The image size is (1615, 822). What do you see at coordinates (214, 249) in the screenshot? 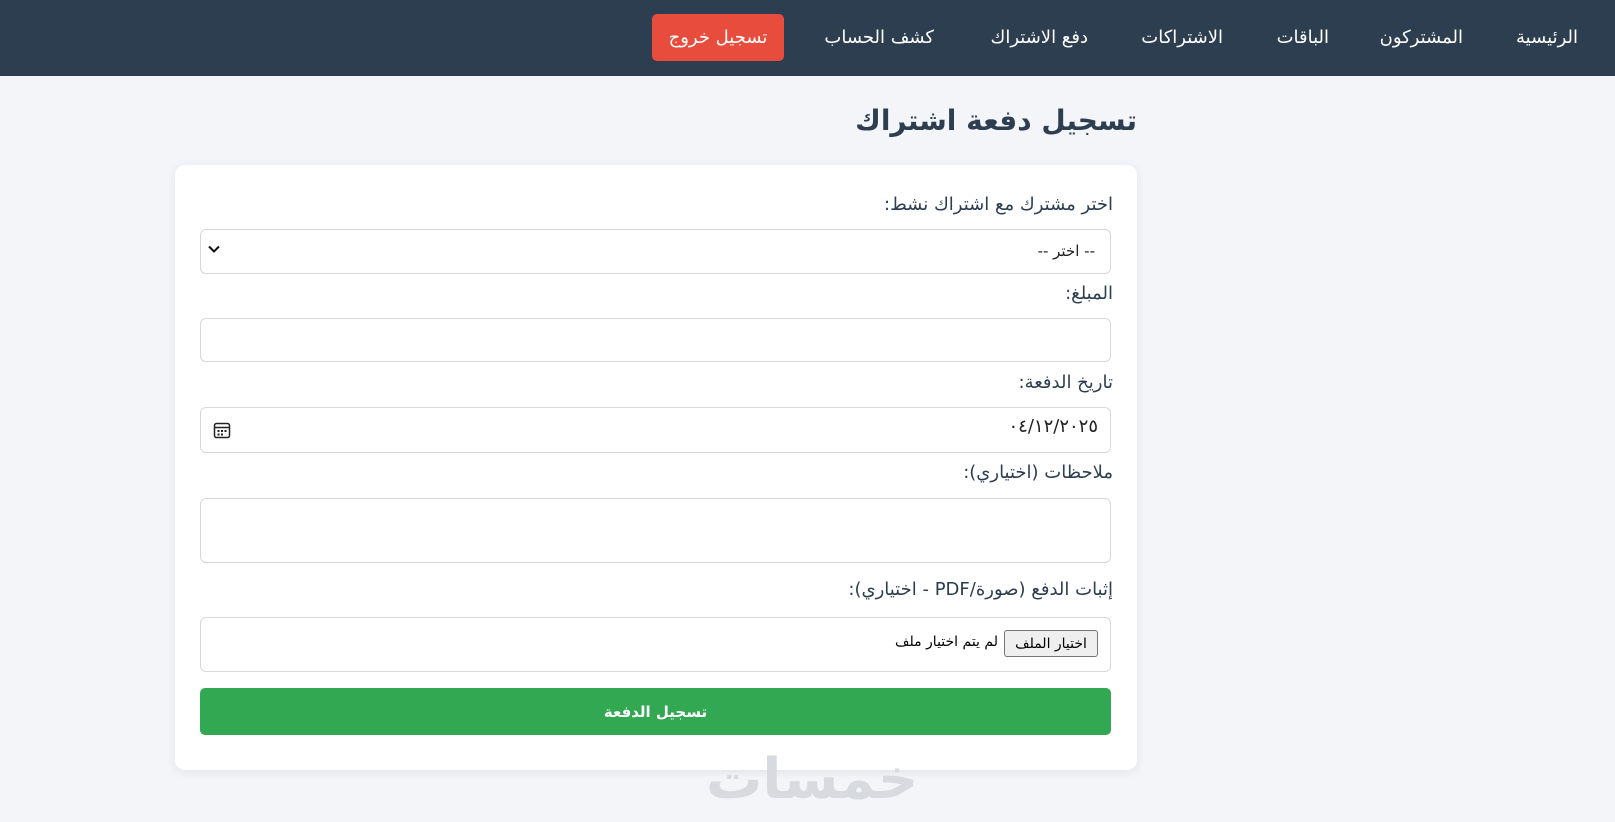
I see `chevron-down-icon` at bounding box center [214, 249].